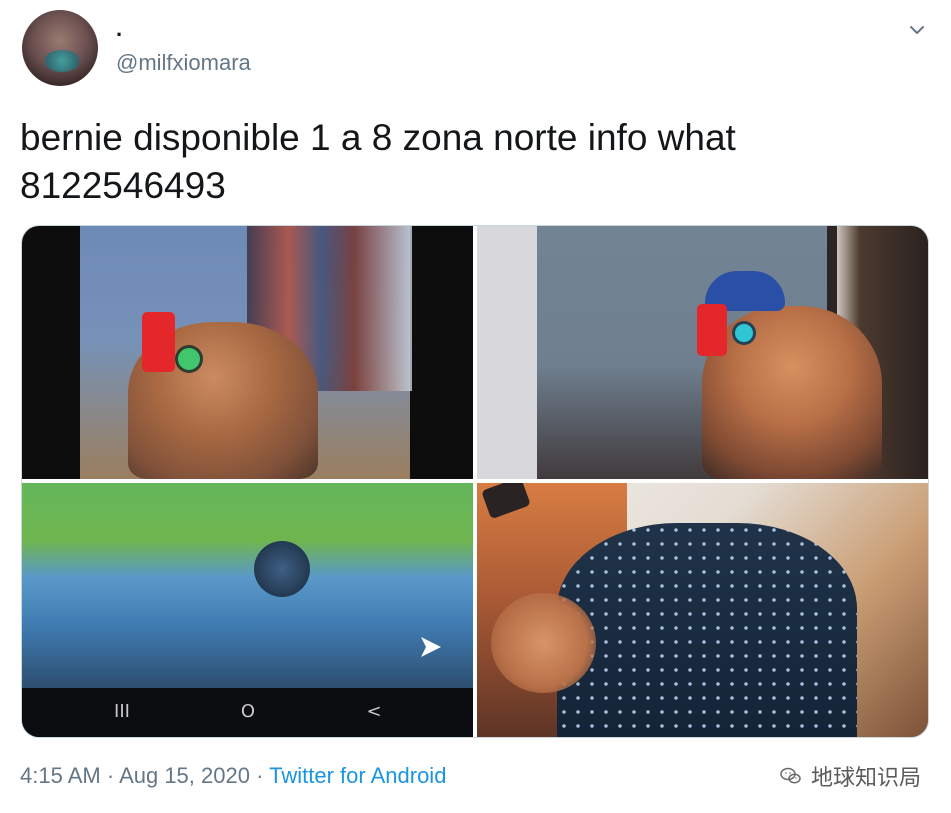  What do you see at coordinates (865, 778) in the screenshot?
I see `watermark-text: 地球知识局` at bounding box center [865, 778].